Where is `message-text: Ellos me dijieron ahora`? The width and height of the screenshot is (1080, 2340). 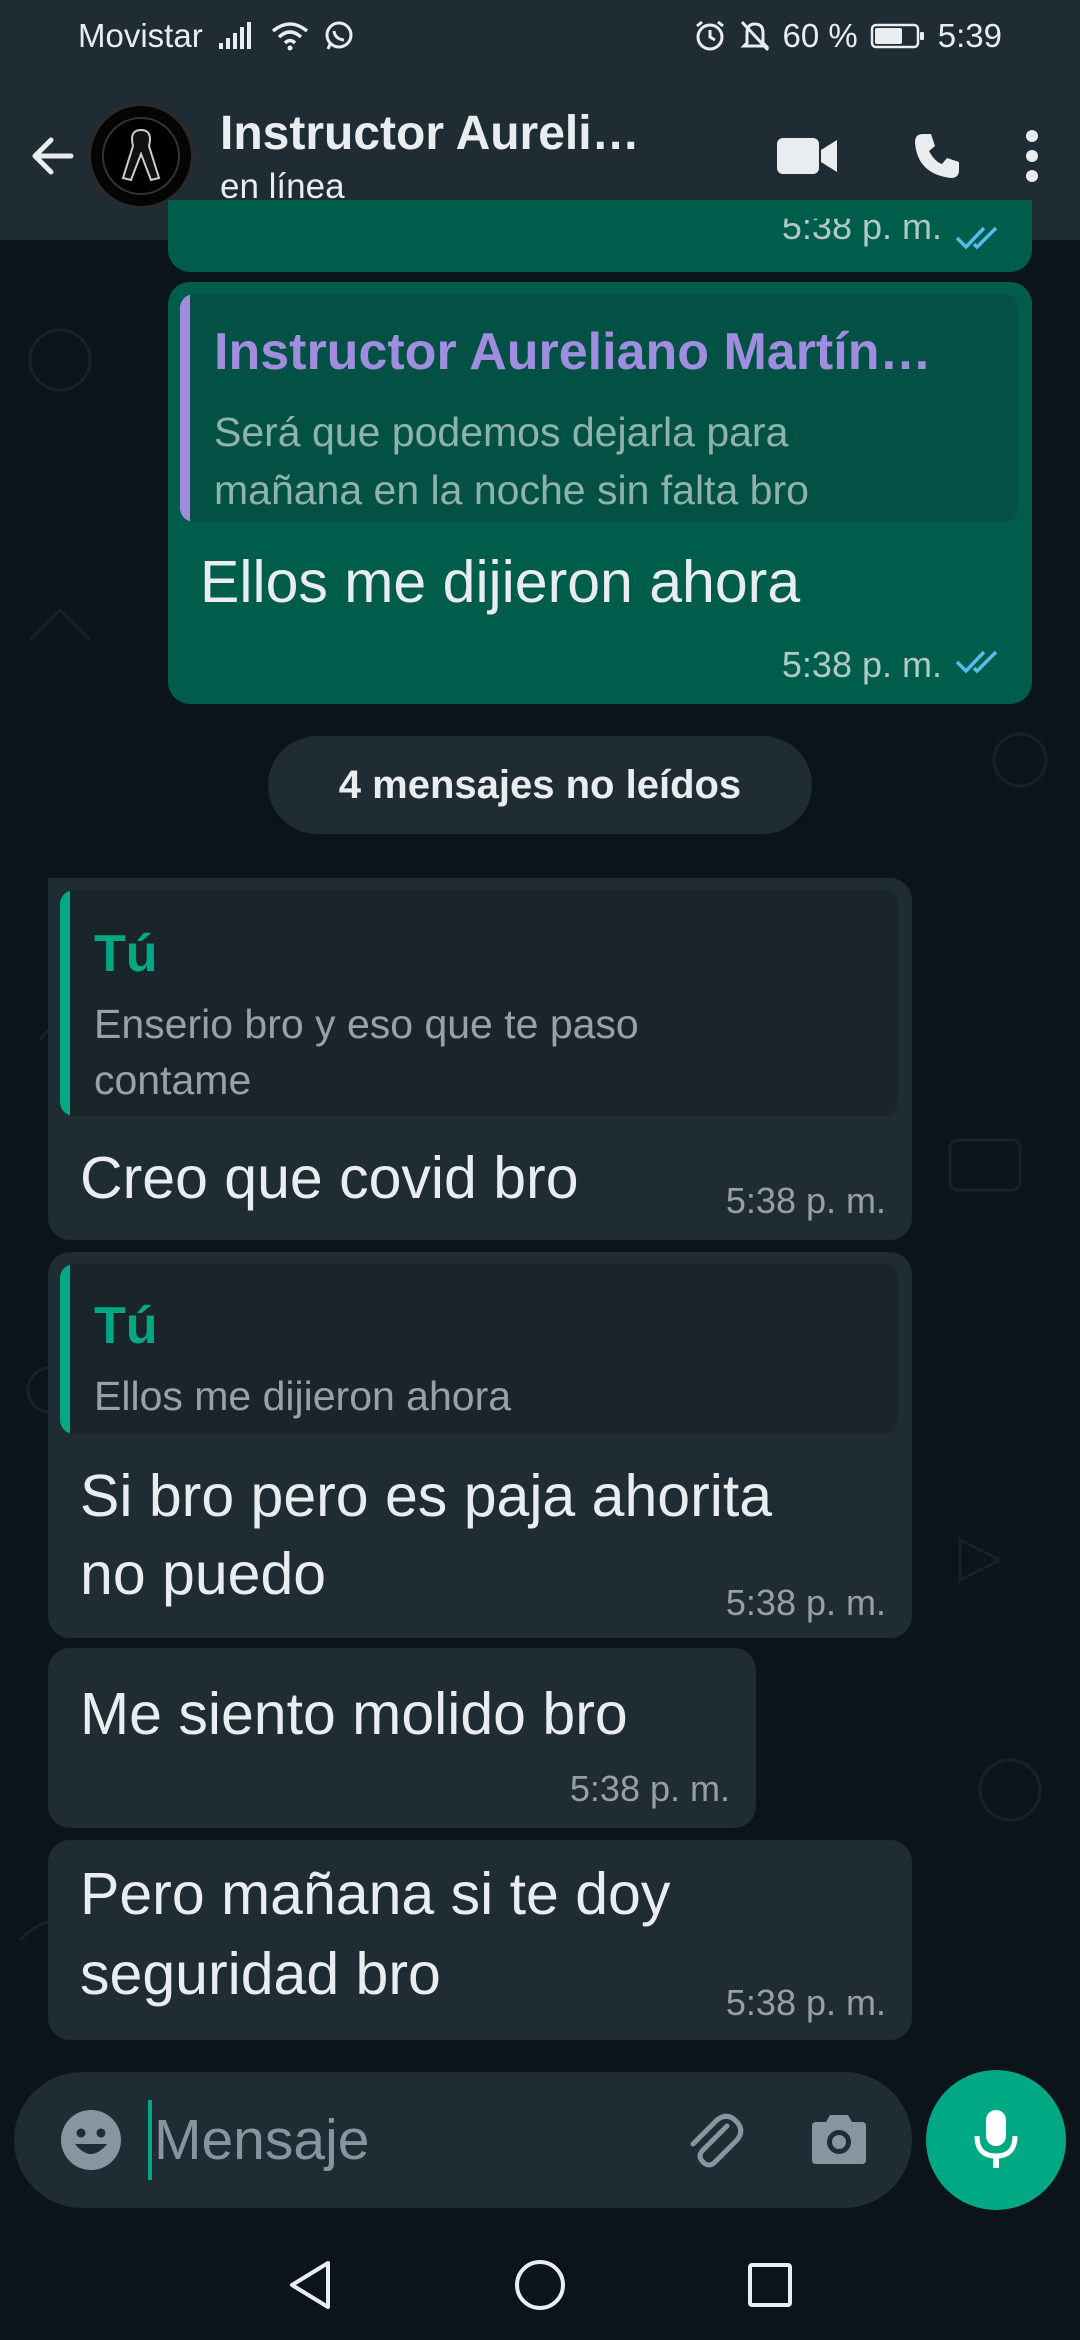
message-text: Ellos me dijieron ahora is located at coordinates (500, 582).